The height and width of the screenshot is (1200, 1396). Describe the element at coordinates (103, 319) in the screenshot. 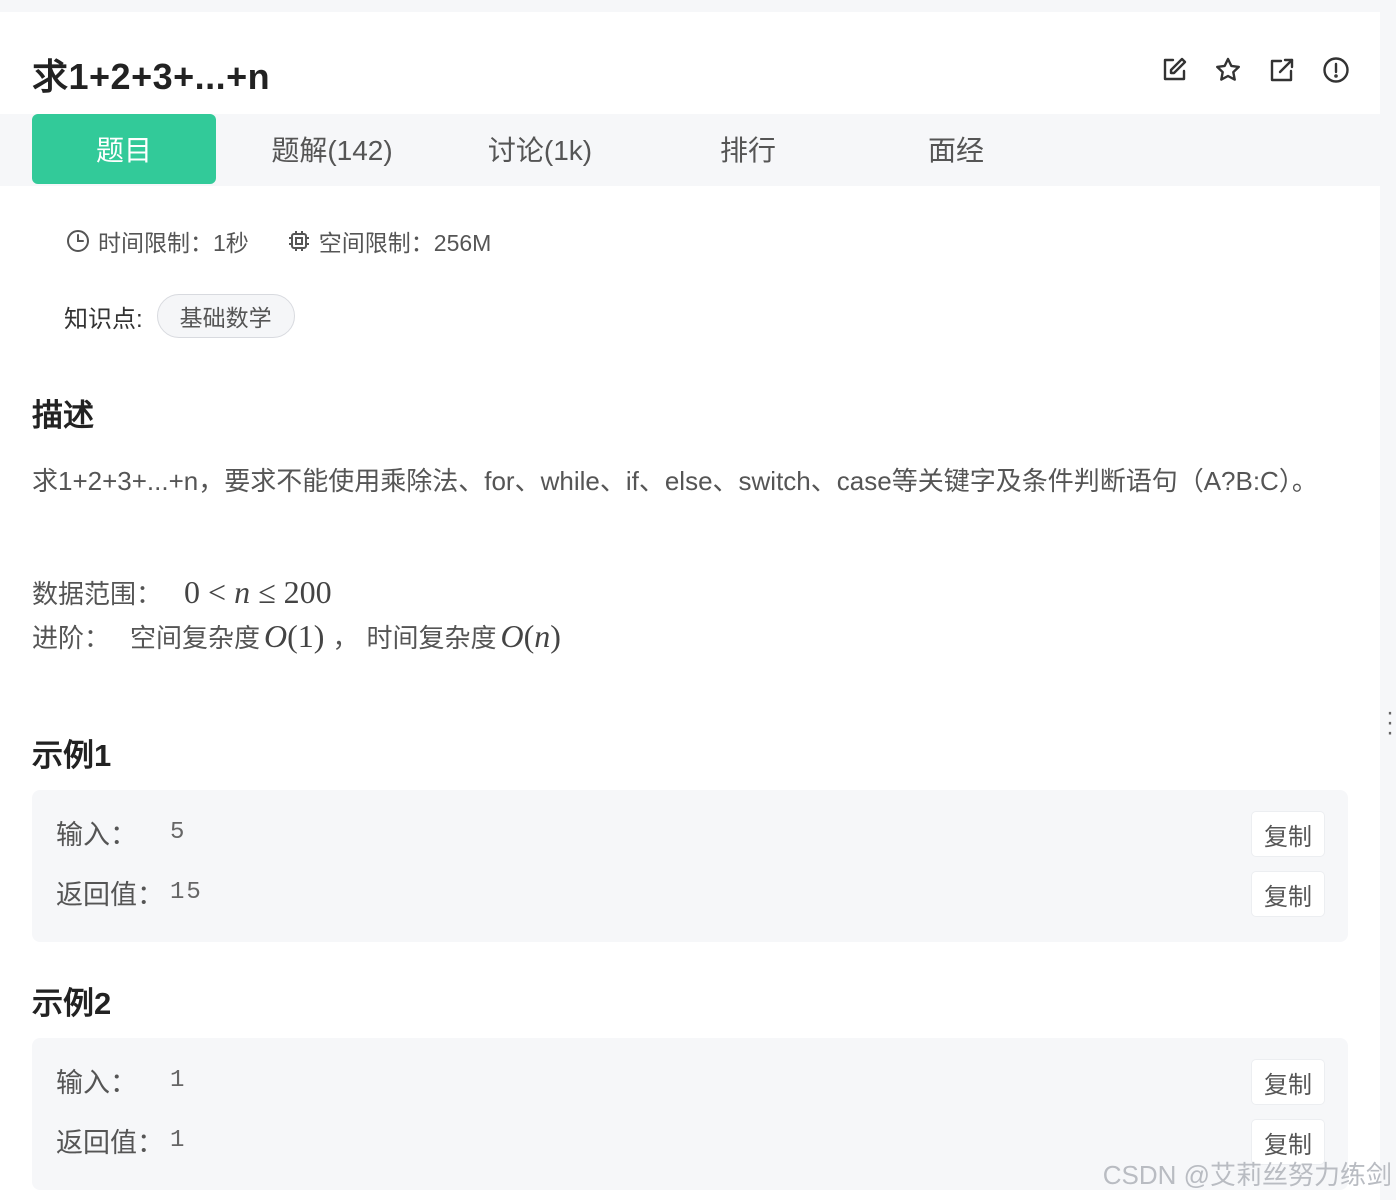

I see `knowledge-label: 知识点:` at that location.